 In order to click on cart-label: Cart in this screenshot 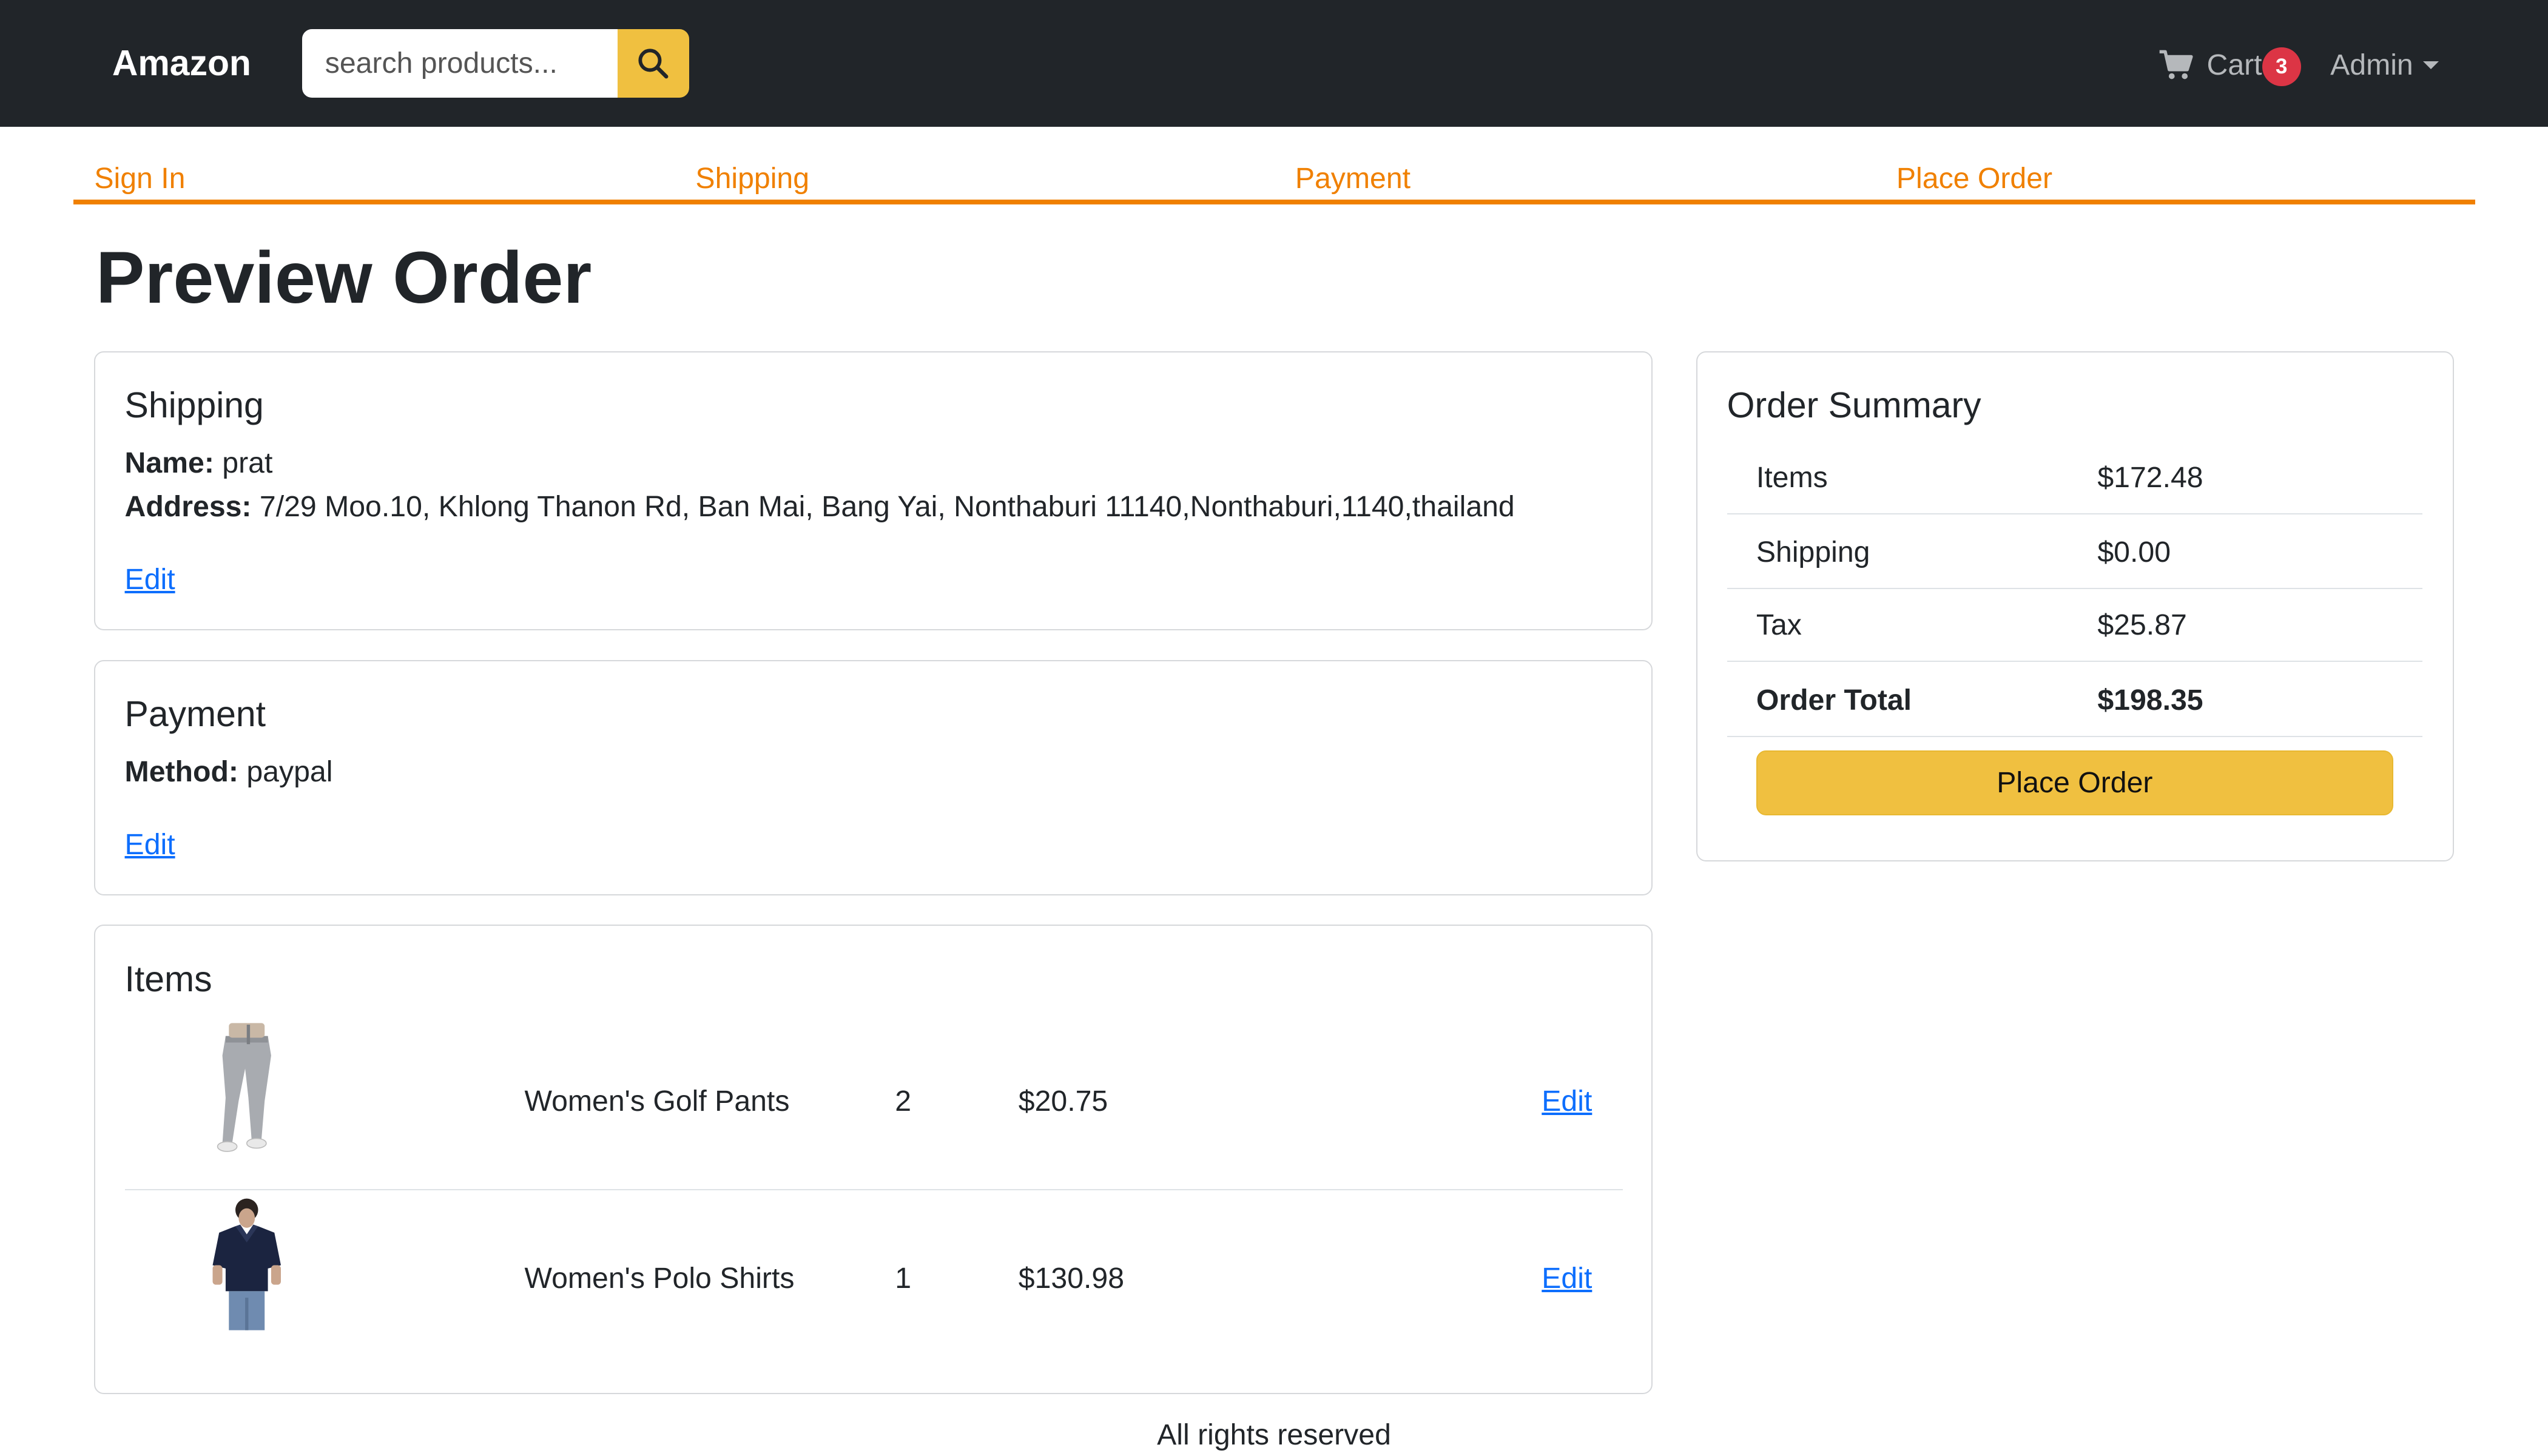, I will do `click(2234, 65)`.